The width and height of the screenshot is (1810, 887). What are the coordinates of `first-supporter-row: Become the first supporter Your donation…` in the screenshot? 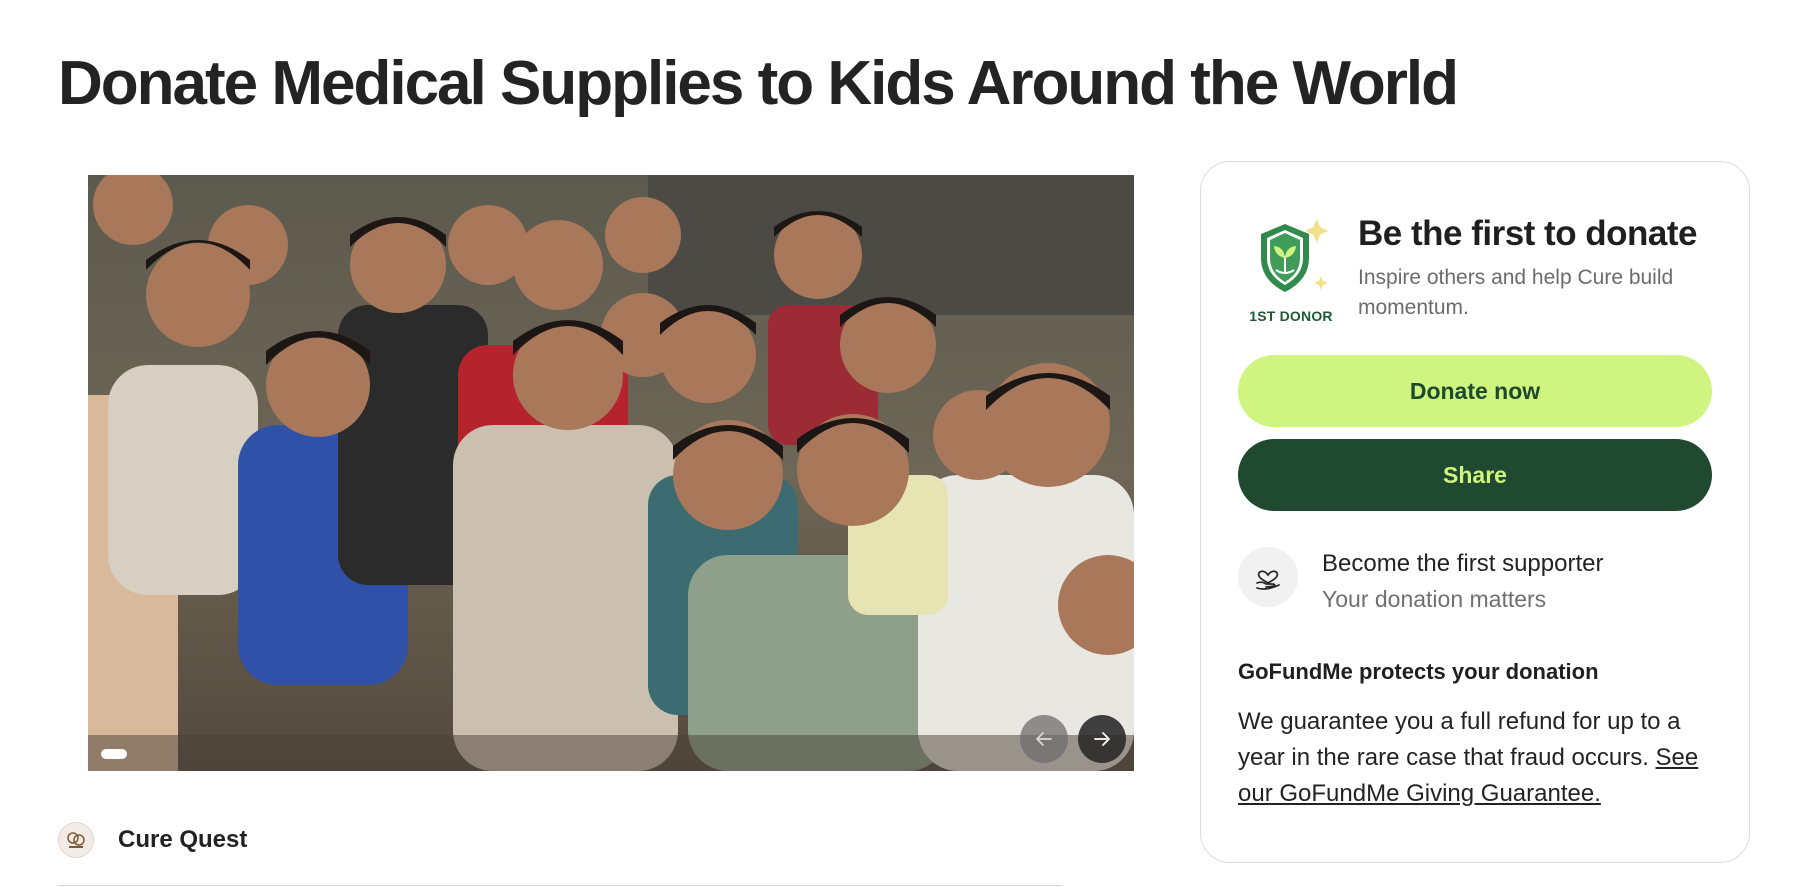 It's located at (1420, 582).